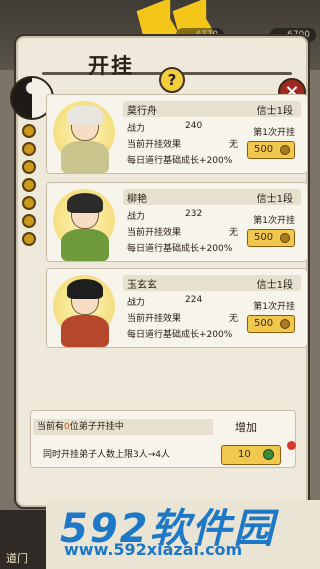 The width and height of the screenshot is (320, 569). I want to click on slot-upgrade-box: 当前有0位弟子开挂中 增加 同时开挂弟子人数上限3人→4人 10, so click(163, 439).